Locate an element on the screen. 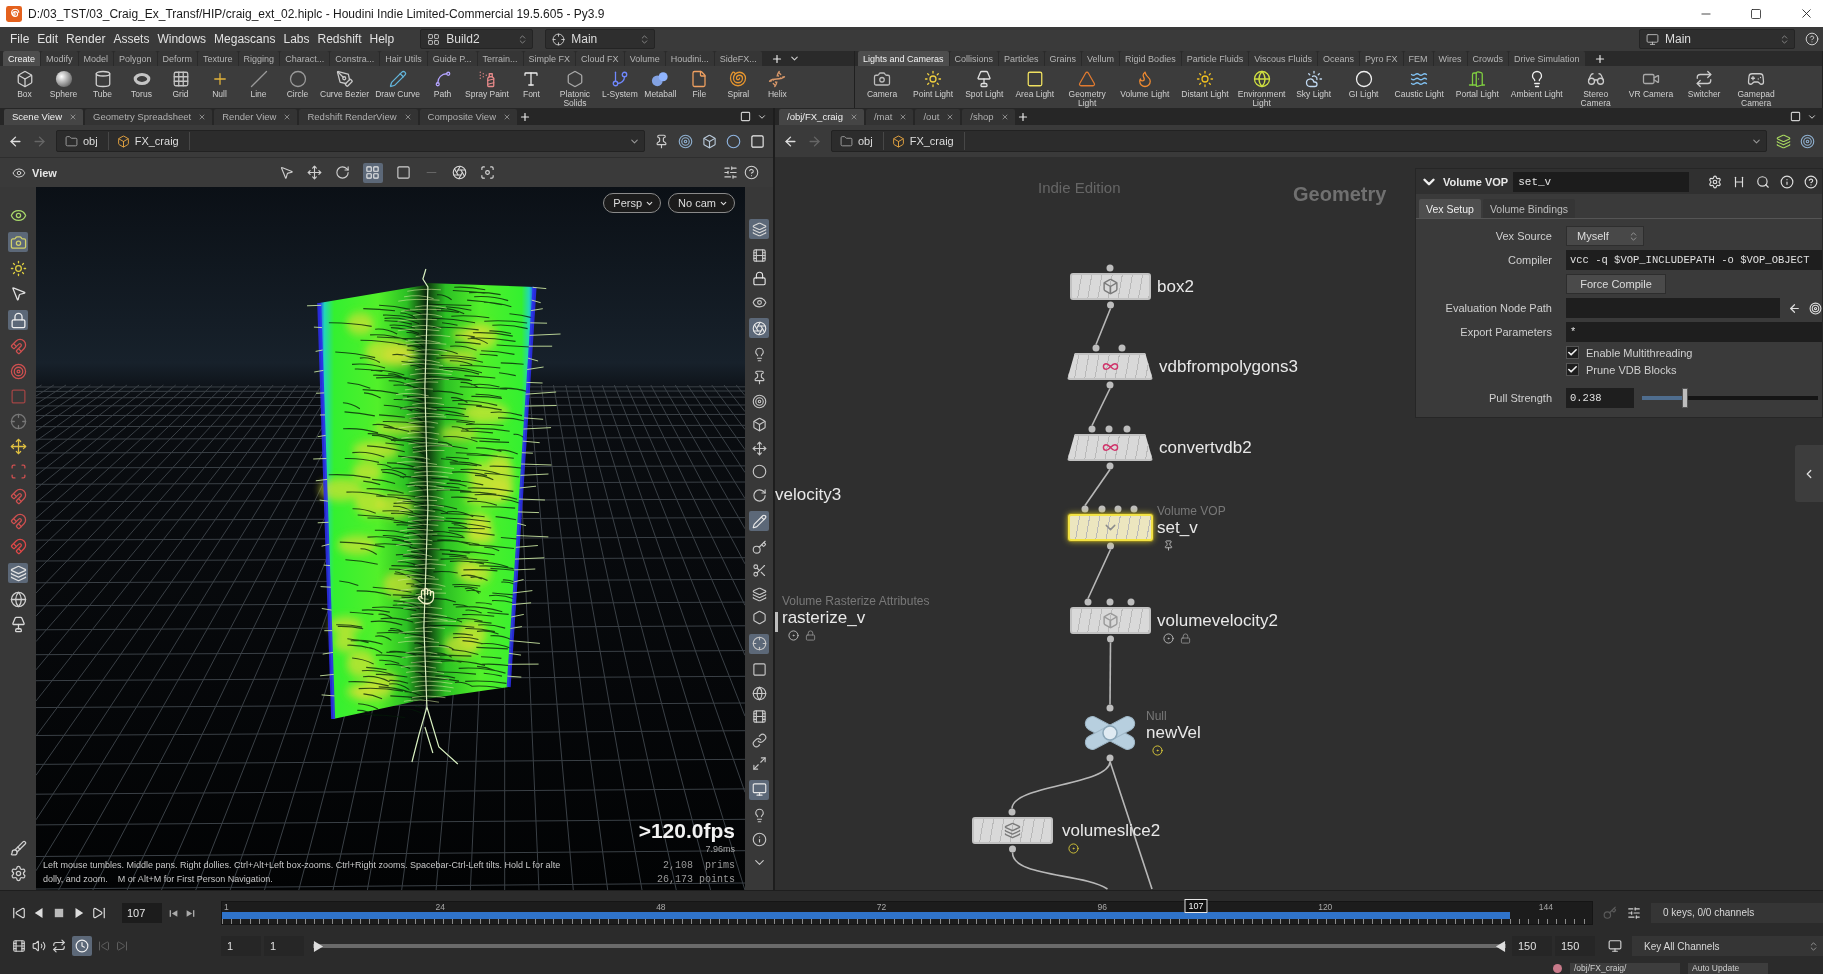 The image size is (1823, 974). circle-dot-icon is located at coordinates (793, 635).